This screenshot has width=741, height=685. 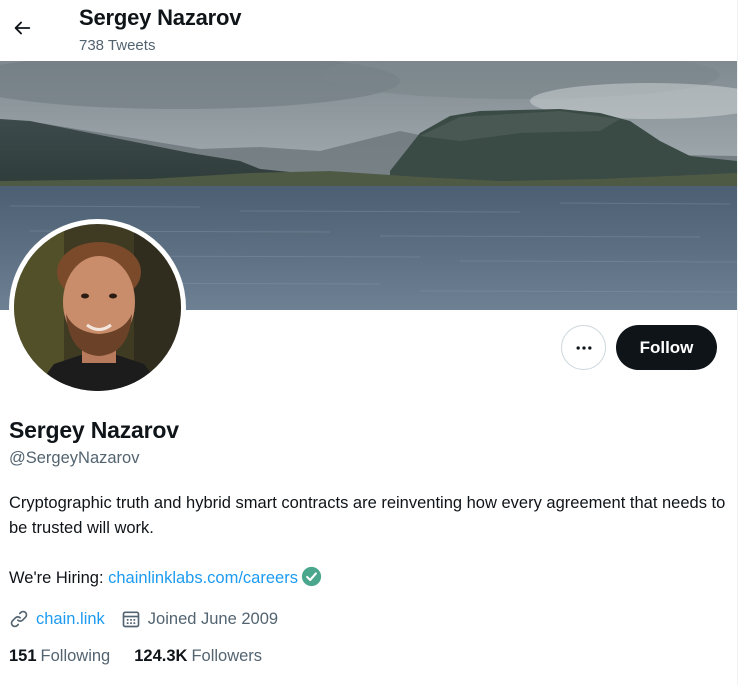 What do you see at coordinates (227, 656) in the screenshot?
I see `followers-label: Followers` at bounding box center [227, 656].